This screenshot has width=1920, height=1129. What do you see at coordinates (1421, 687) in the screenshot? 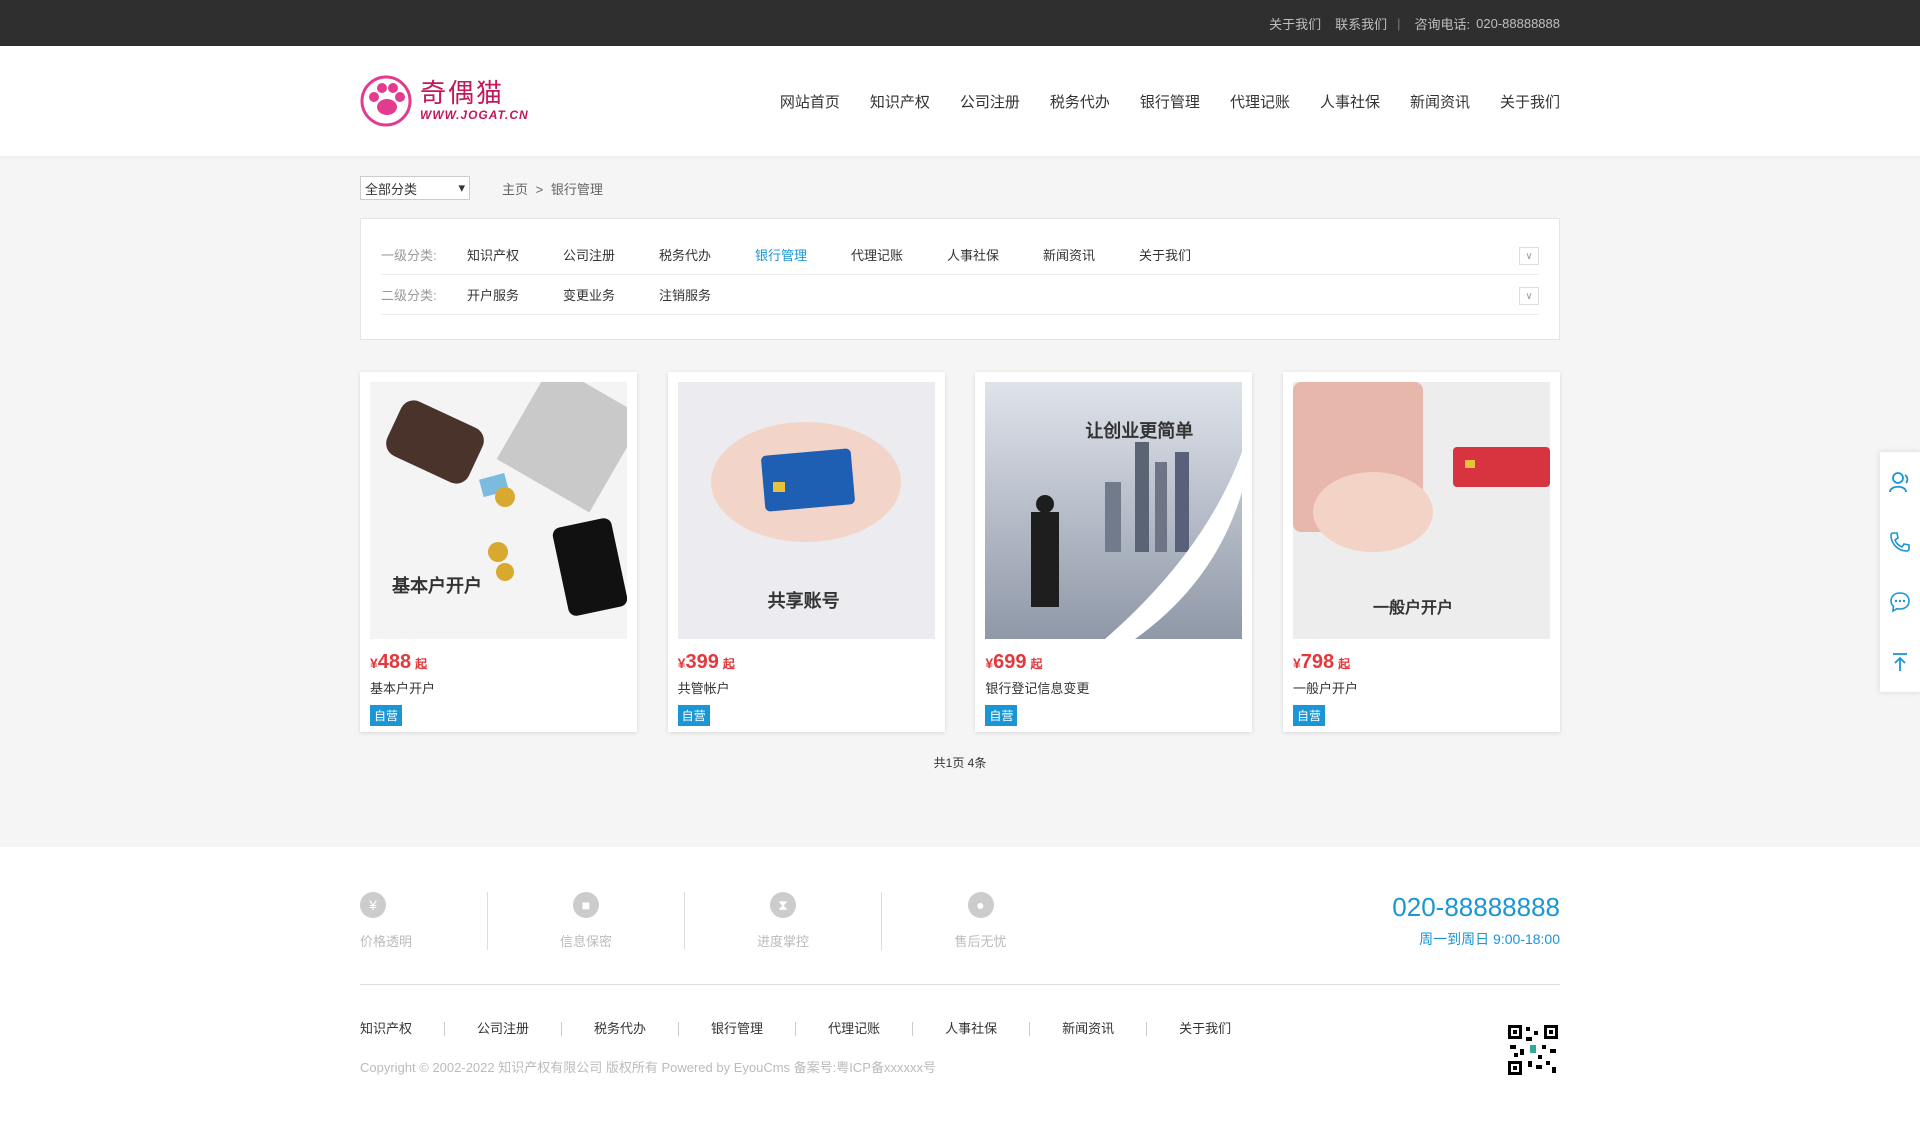
I see `product-name: 一般户开户` at bounding box center [1421, 687].